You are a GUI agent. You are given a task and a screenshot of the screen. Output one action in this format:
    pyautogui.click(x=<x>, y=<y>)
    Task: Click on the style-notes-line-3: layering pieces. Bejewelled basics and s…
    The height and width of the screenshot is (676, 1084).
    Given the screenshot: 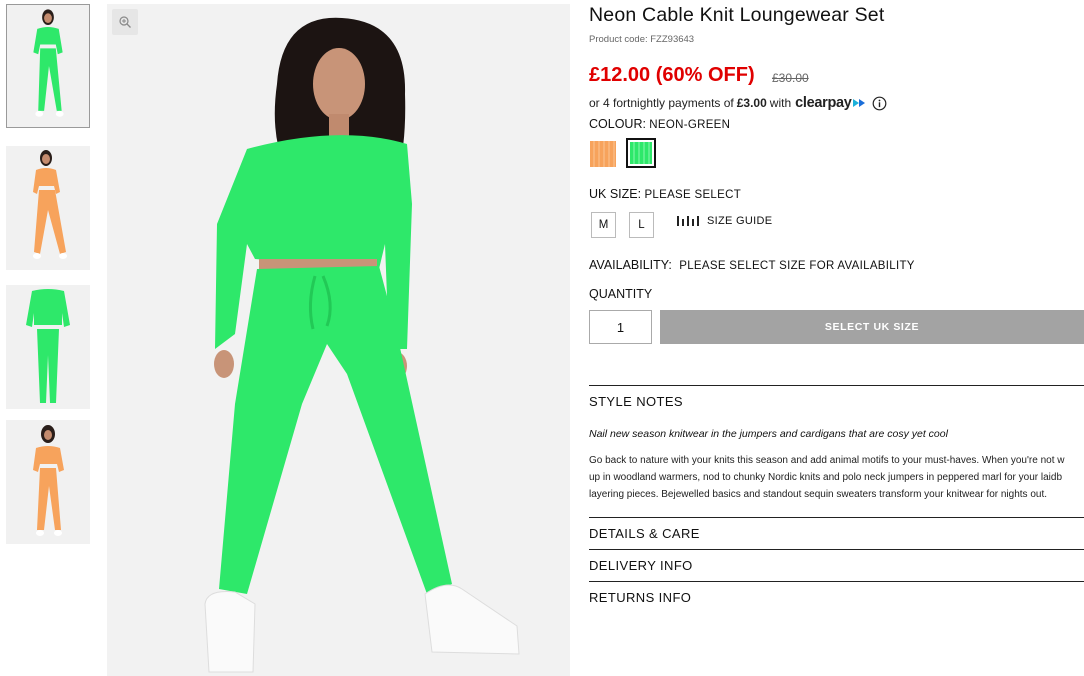 What is the action you would take?
    pyautogui.click(x=818, y=494)
    